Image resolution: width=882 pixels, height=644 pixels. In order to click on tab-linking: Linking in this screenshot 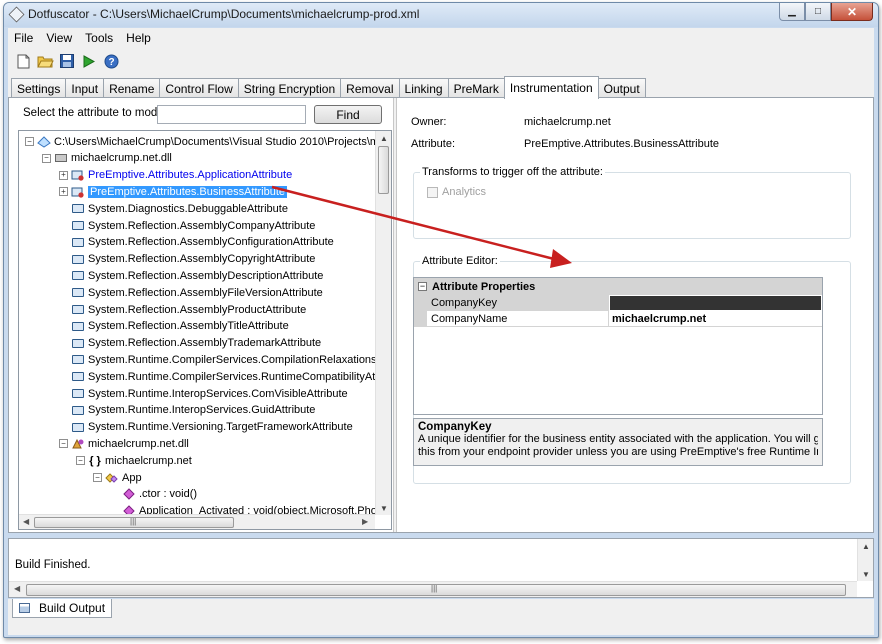, I will do `click(423, 88)`.